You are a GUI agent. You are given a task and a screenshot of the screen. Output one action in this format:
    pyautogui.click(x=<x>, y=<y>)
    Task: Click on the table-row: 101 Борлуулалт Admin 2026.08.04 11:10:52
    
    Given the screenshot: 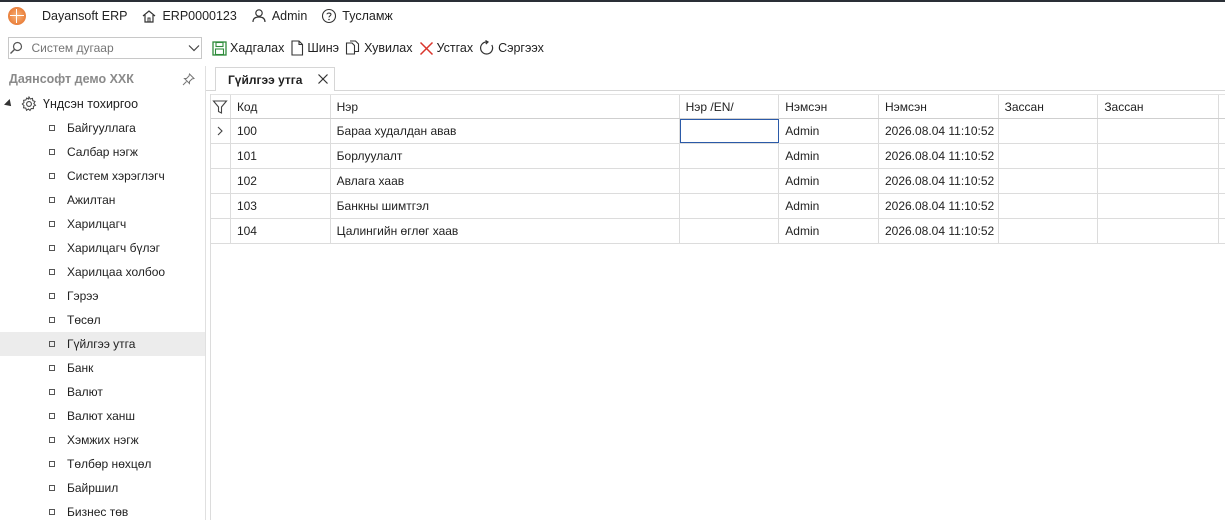 What is the action you would take?
    pyautogui.click(x=718, y=156)
    